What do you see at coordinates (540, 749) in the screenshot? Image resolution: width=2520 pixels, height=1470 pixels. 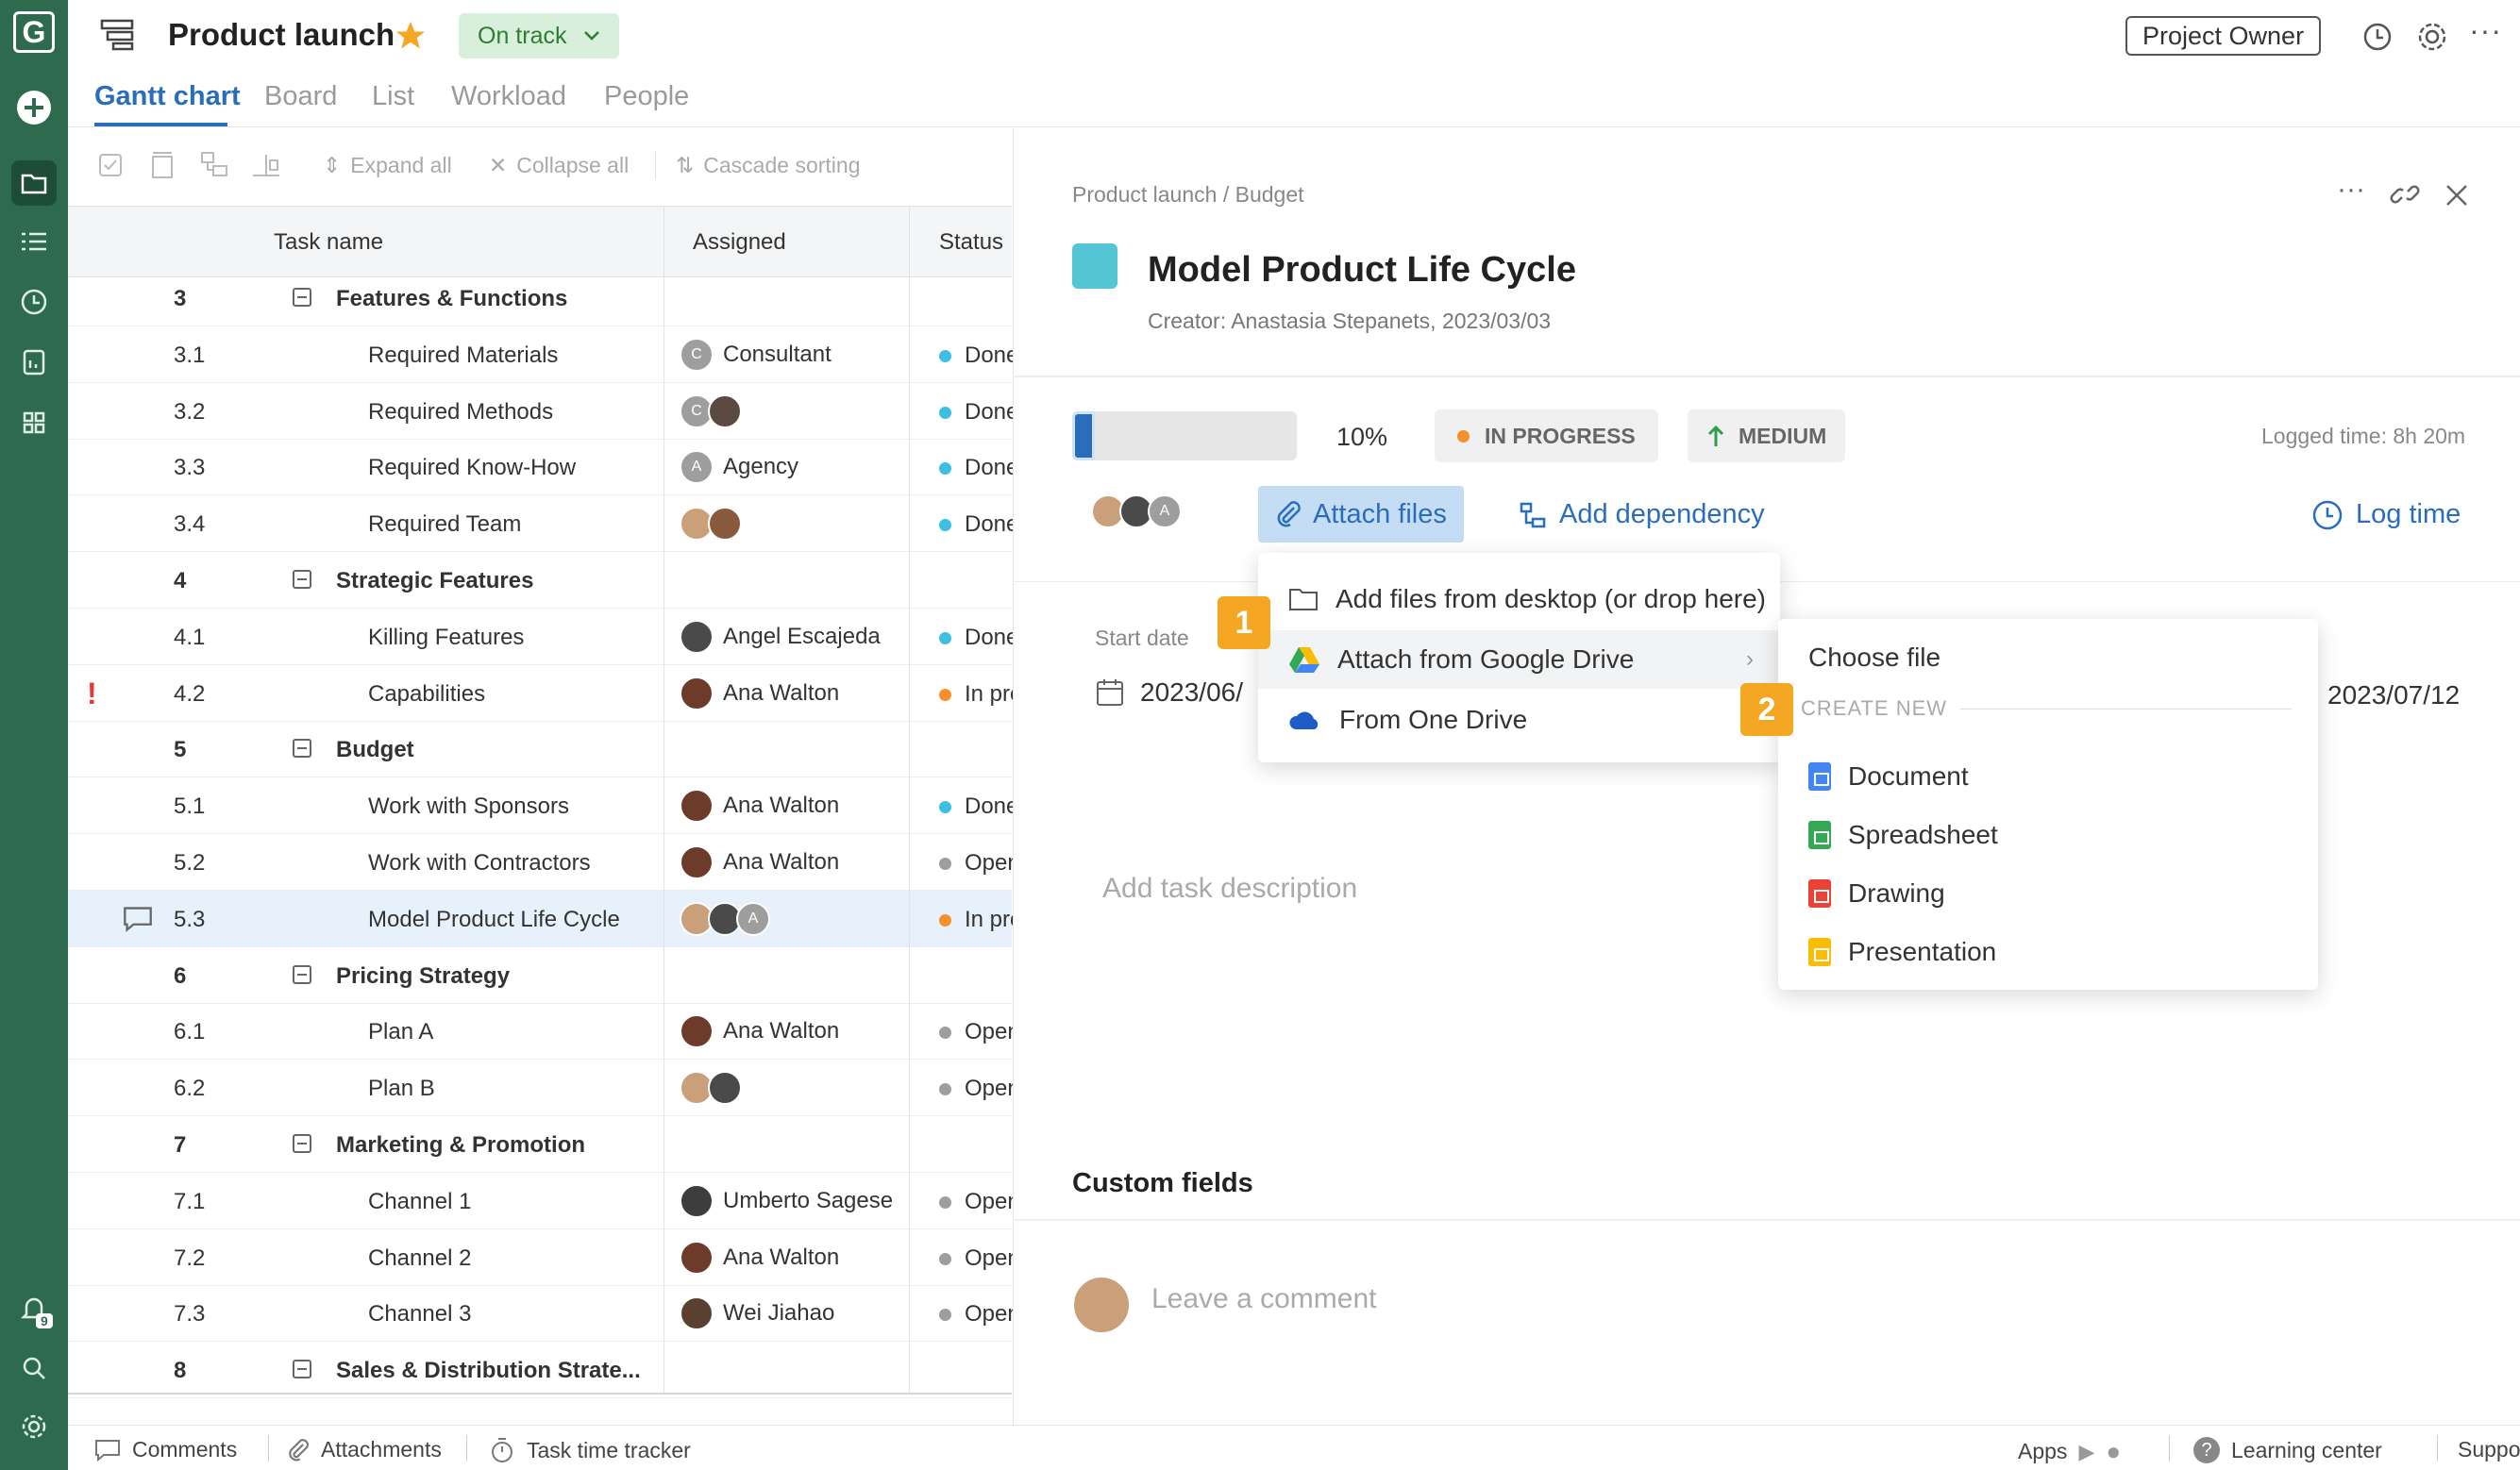 I see `task-group-row: 5 Budget` at bounding box center [540, 749].